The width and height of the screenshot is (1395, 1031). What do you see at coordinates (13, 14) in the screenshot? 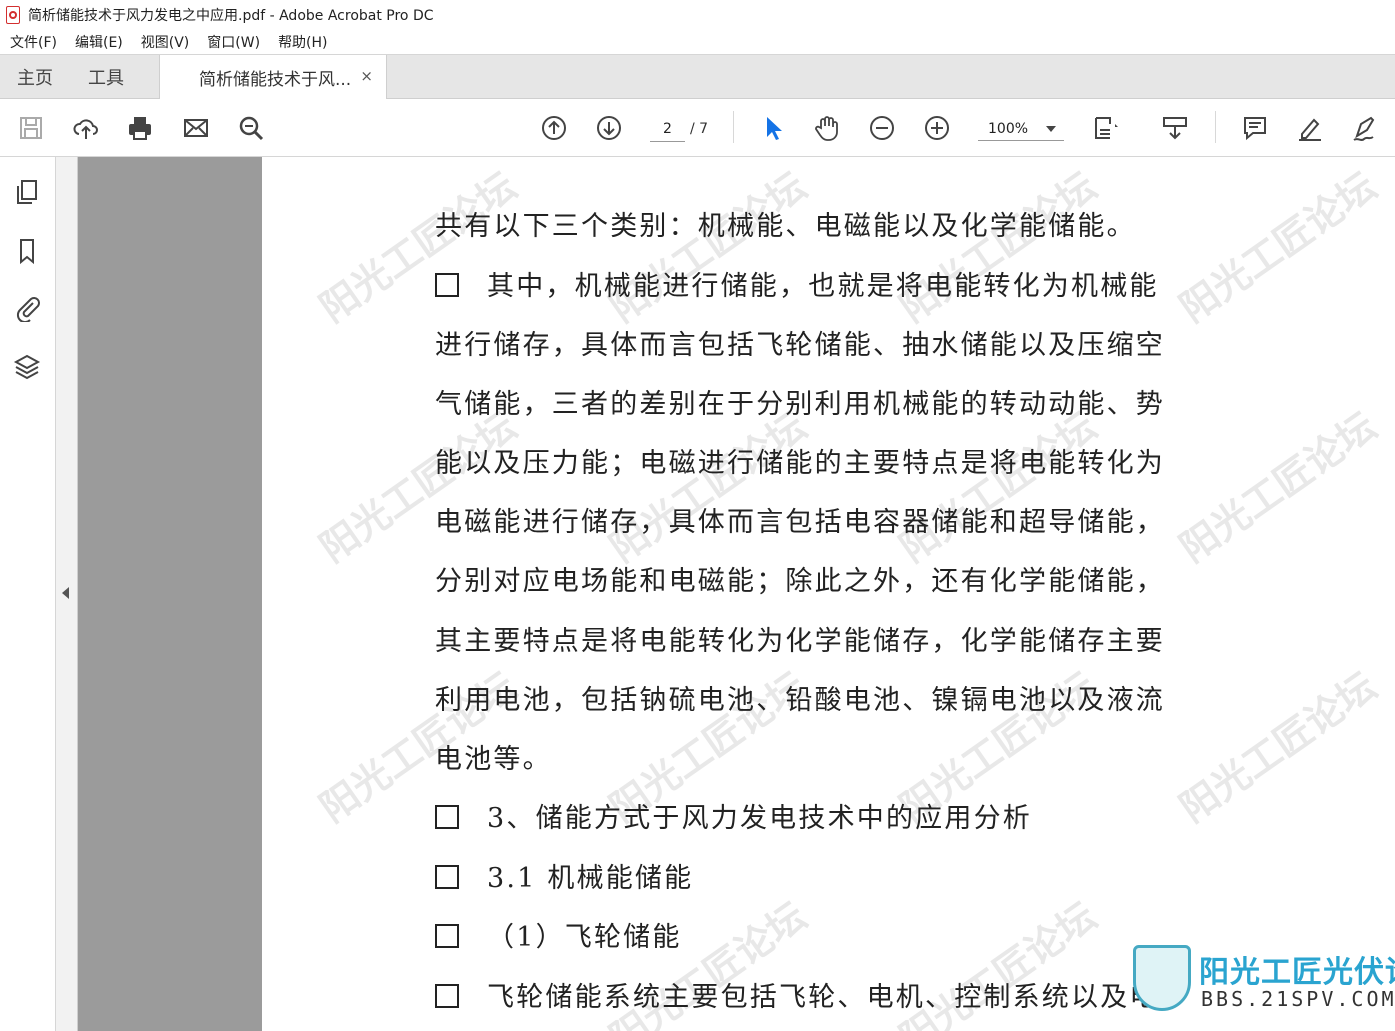
I see `pdf-file-icon` at bounding box center [13, 14].